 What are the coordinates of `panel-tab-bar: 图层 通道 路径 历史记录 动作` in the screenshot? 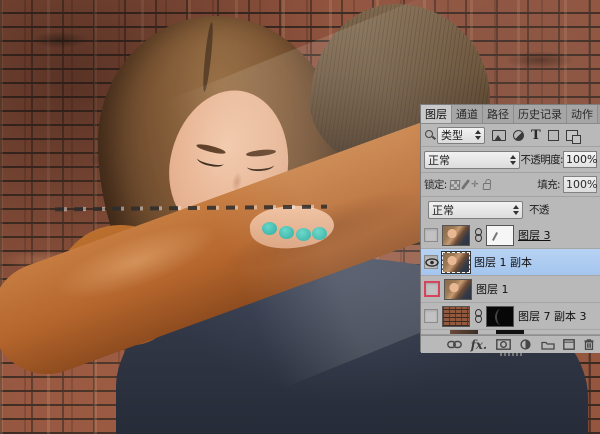 It's located at (510, 114).